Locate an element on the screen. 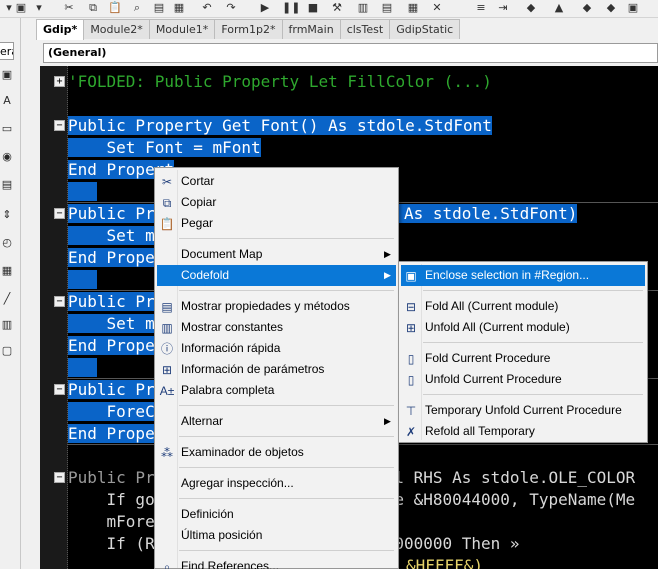 The height and width of the screenshot is (569, 658). redo-toolbar-icon: ↷ is located at coordinates (231, 8).